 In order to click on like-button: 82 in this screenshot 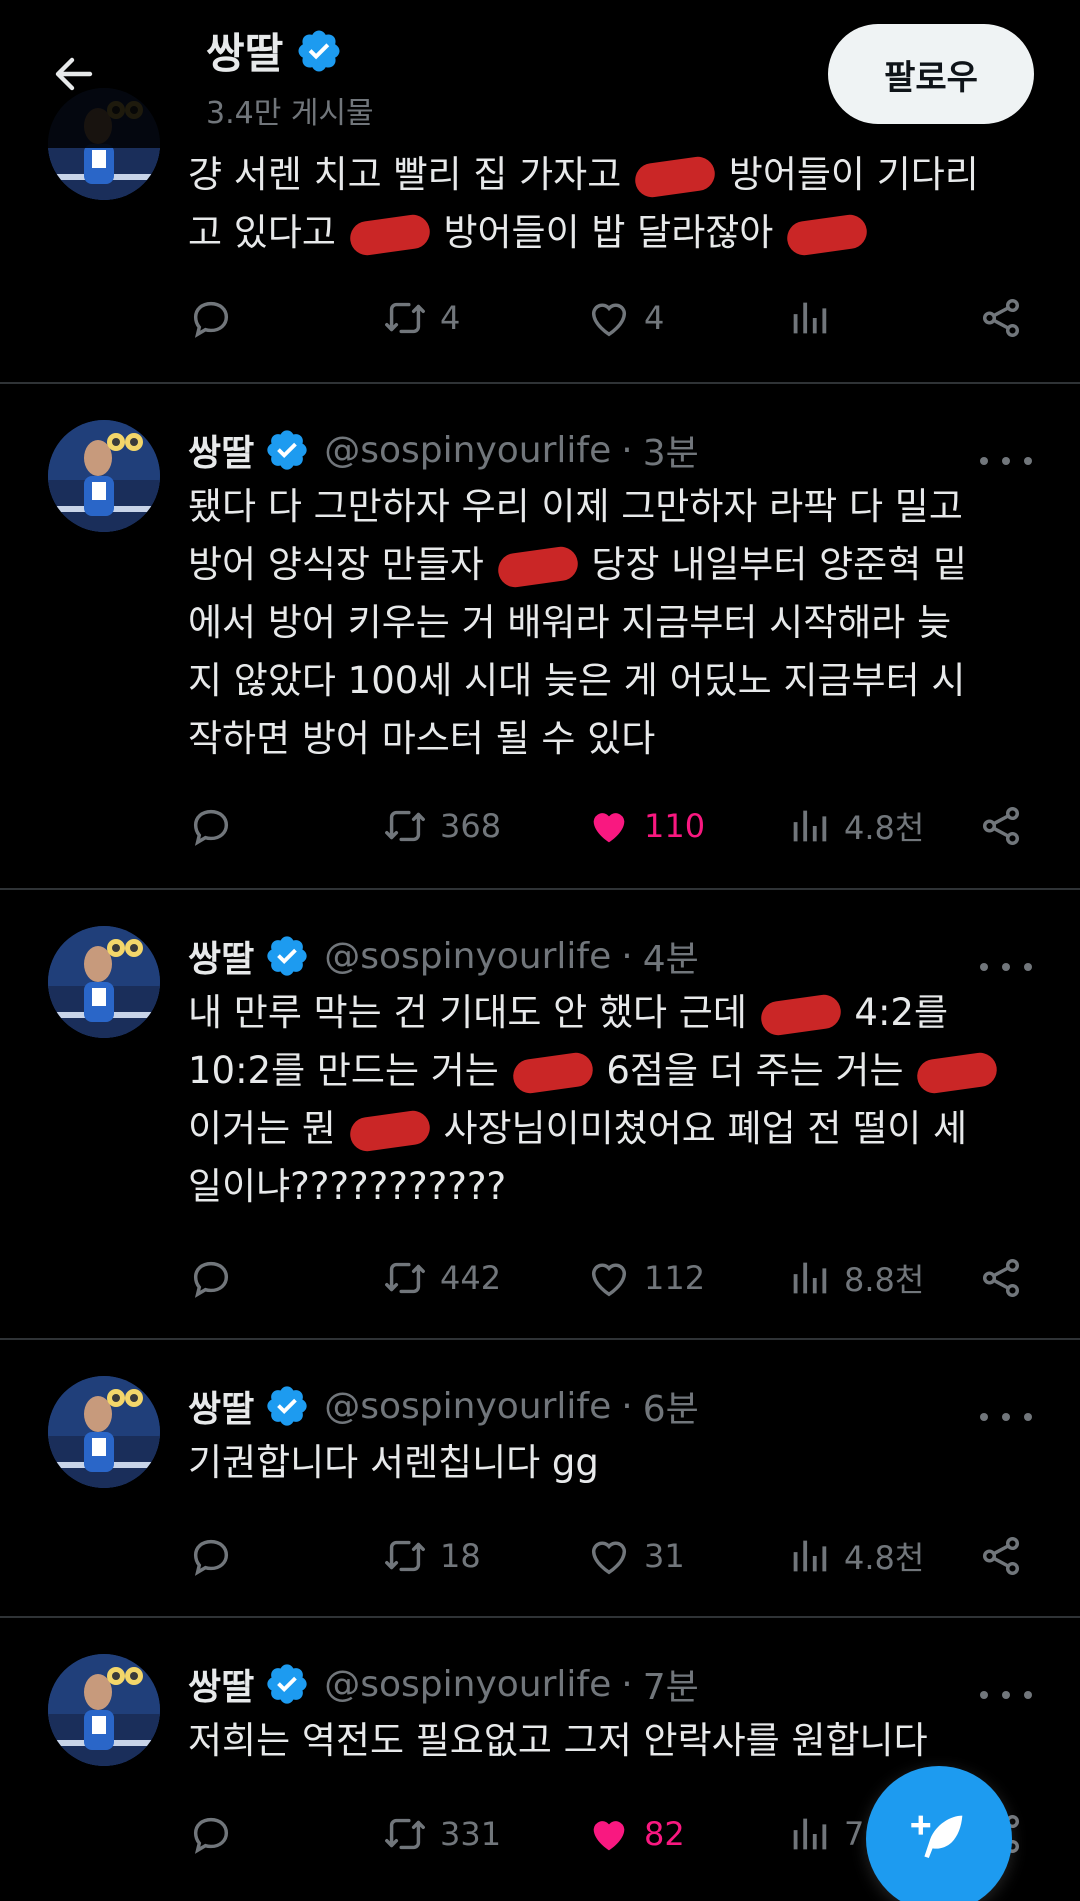, I will do `click(635, 1834)`.